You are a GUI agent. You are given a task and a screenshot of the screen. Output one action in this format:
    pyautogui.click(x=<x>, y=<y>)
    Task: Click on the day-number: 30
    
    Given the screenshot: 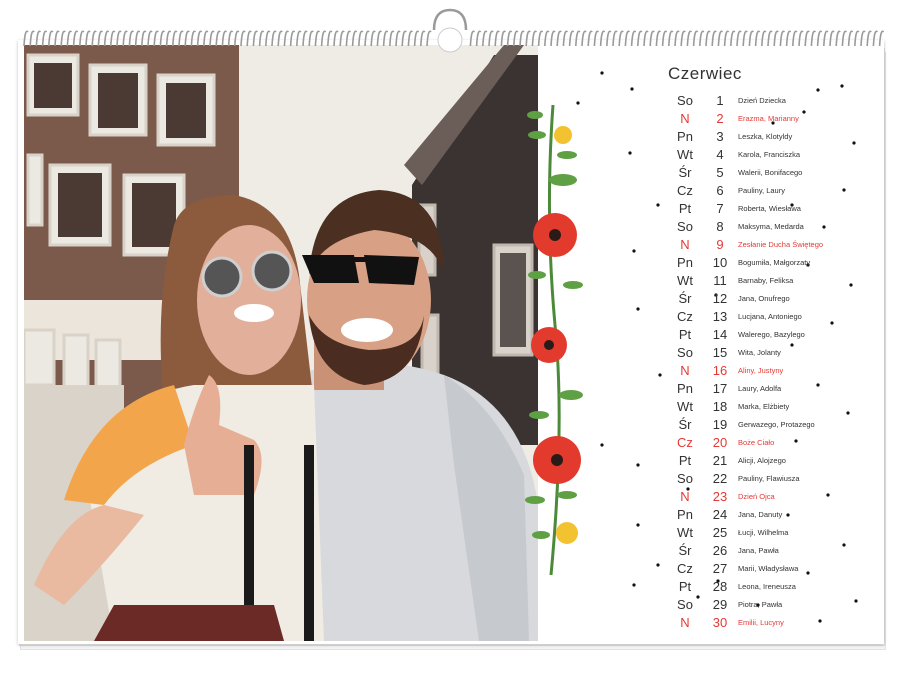 What is the action you would take?
    pyautogui.click(x=720, y=622)
    